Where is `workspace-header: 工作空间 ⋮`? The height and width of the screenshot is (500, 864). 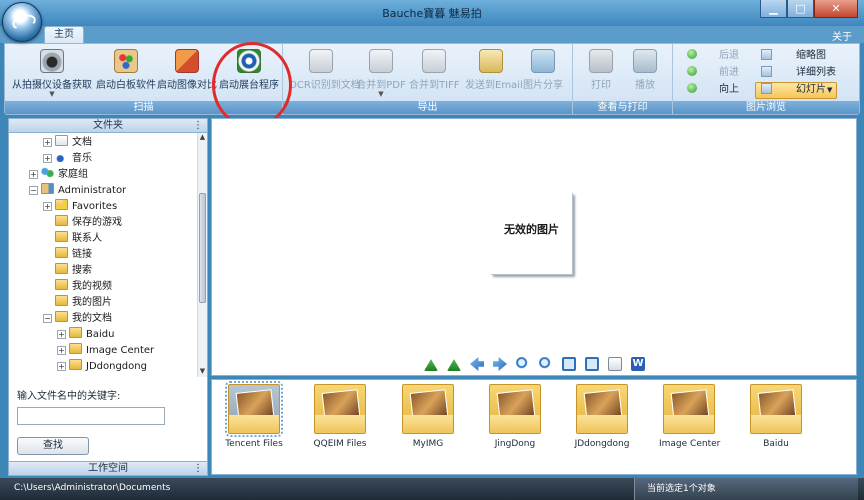
workspace-header: 工作空间 ⋮ is located at coordinates (108, 468).